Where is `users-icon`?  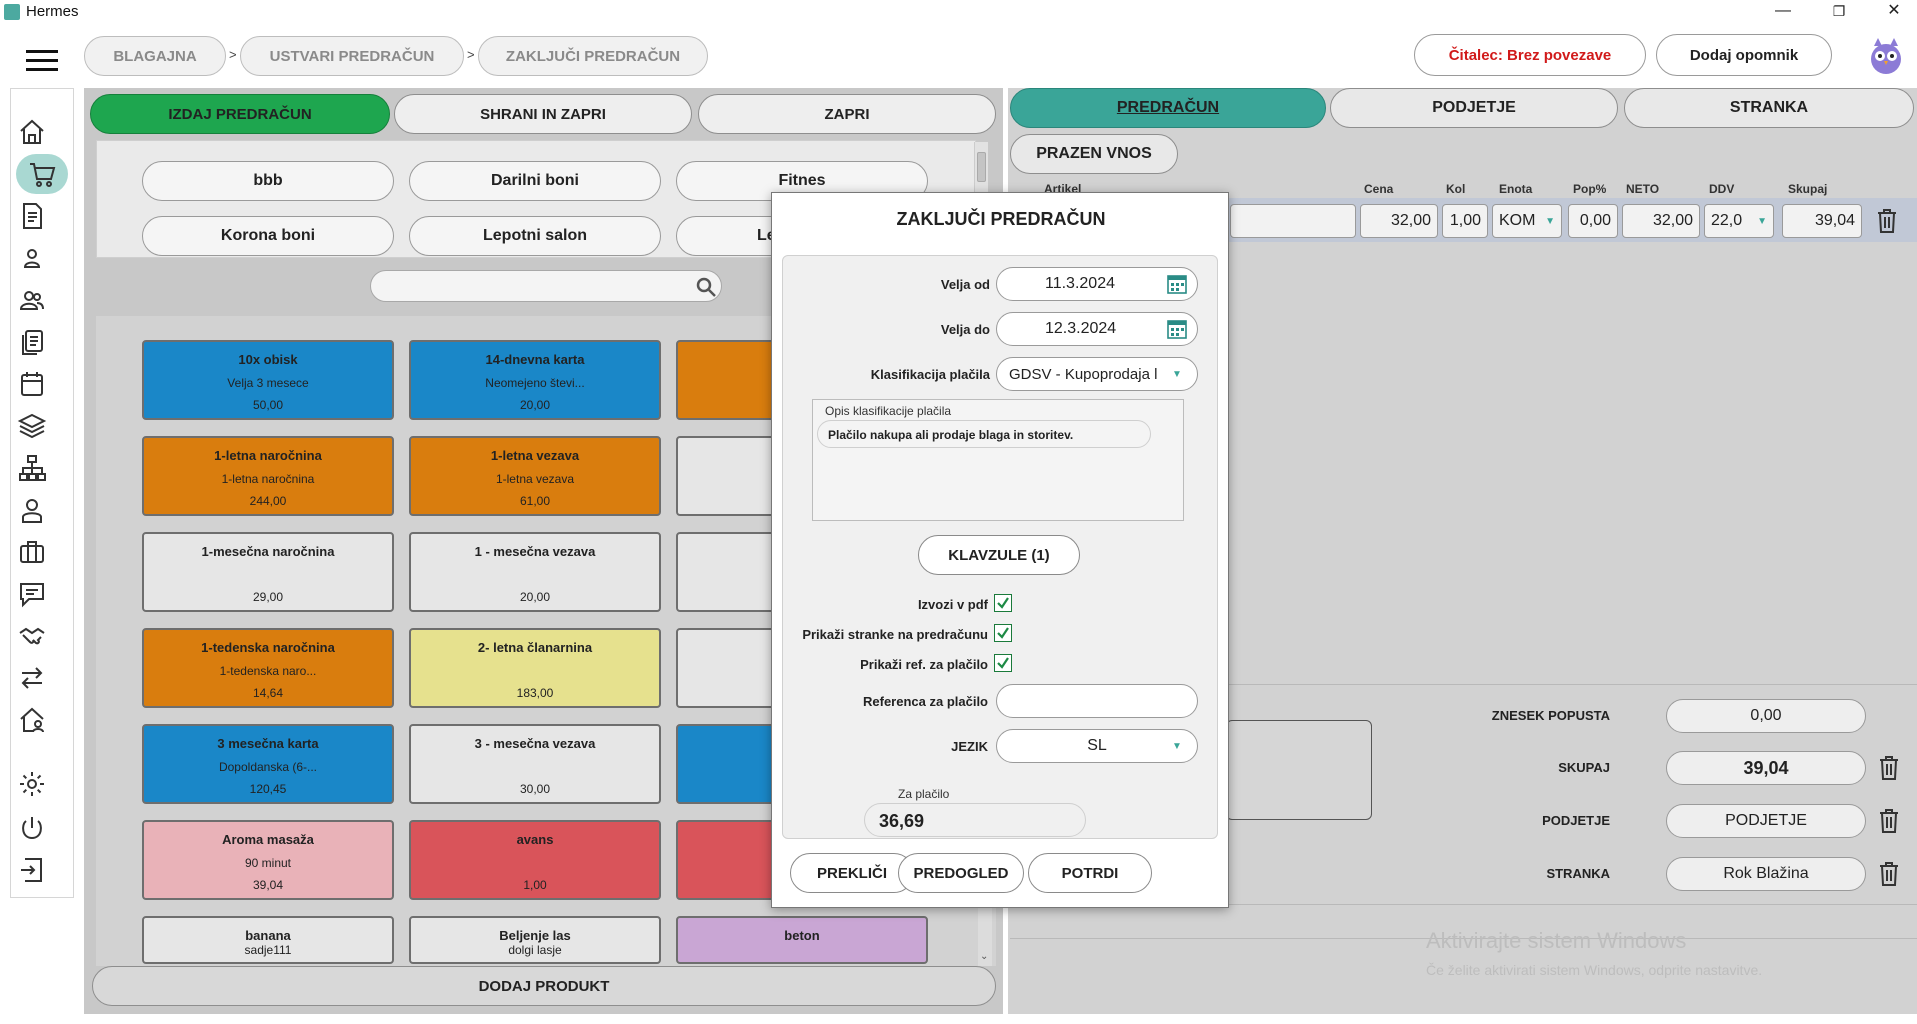
users-icon is located at coordinates (32, 300).